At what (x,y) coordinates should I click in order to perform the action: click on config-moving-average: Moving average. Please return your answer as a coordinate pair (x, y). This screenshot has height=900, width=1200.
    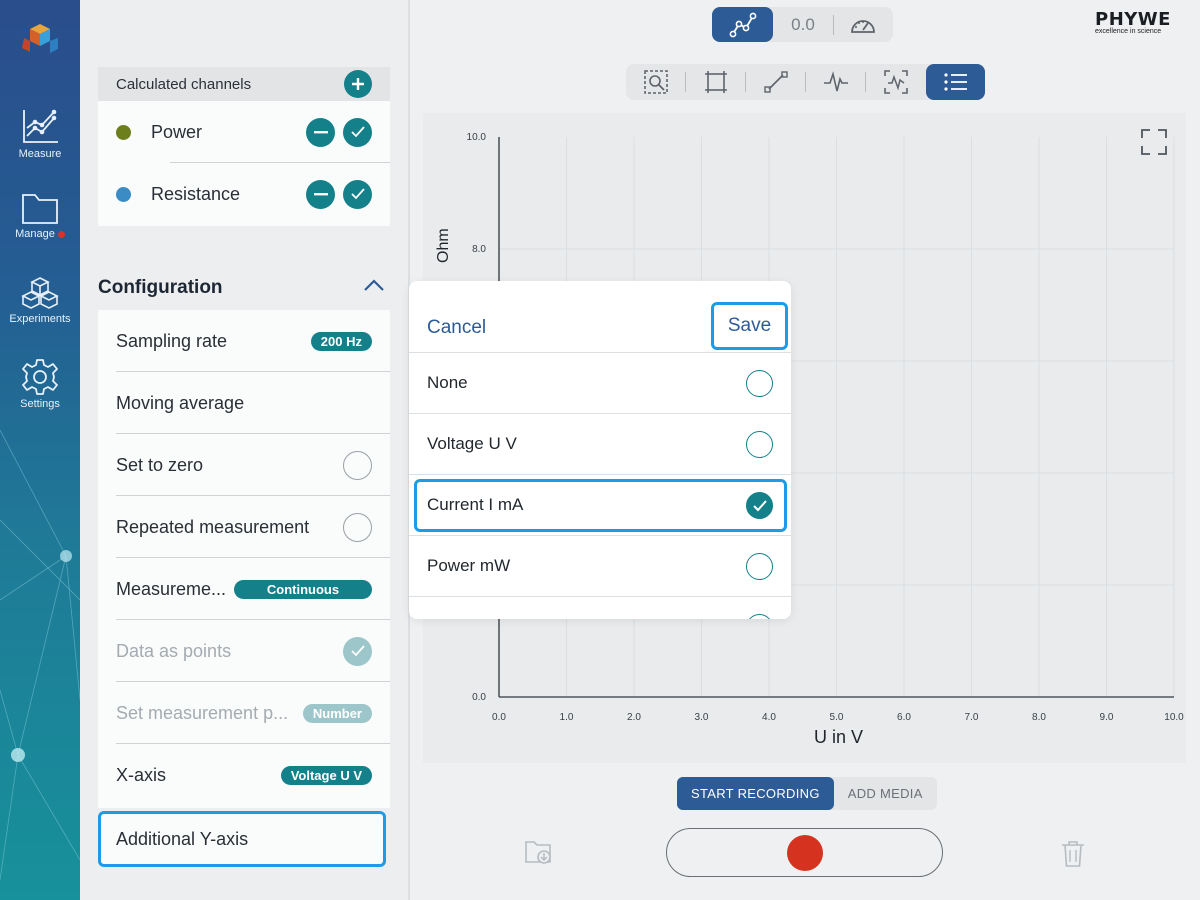
    Looking at the image, I should click on (244, 403).